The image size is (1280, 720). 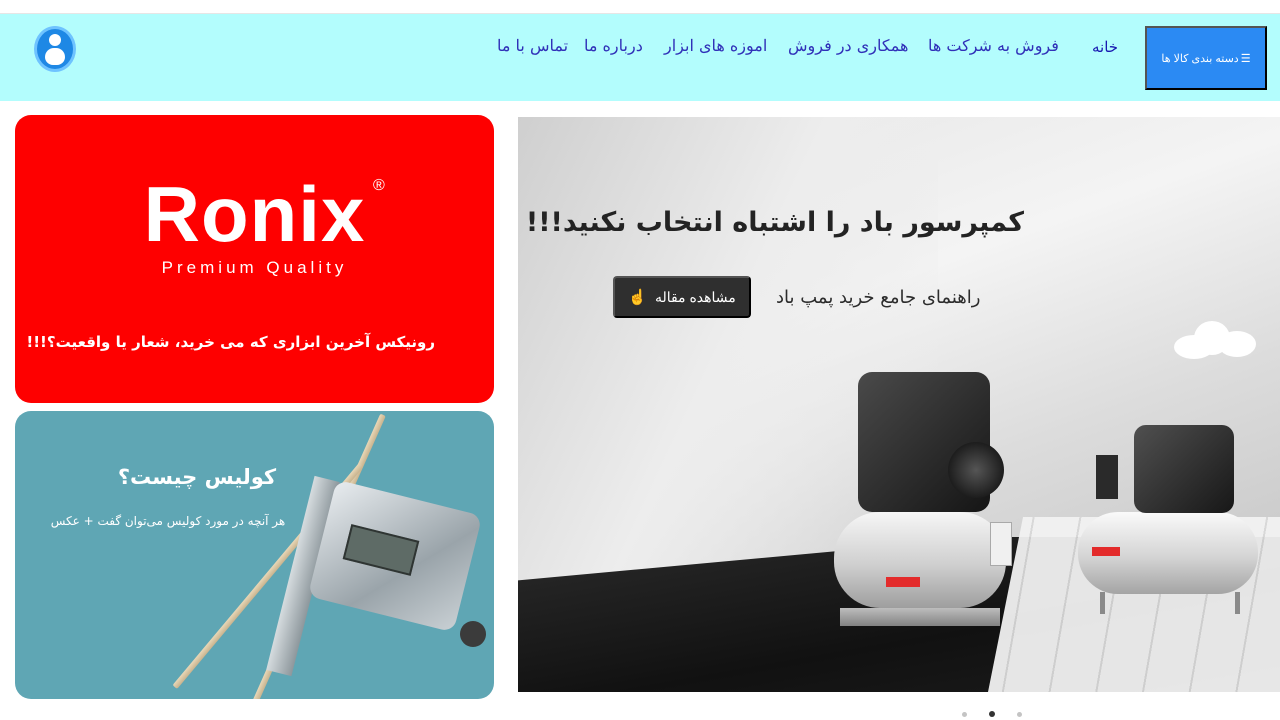 I want to click on registered-mark: ®, so click(x=379, y=185).